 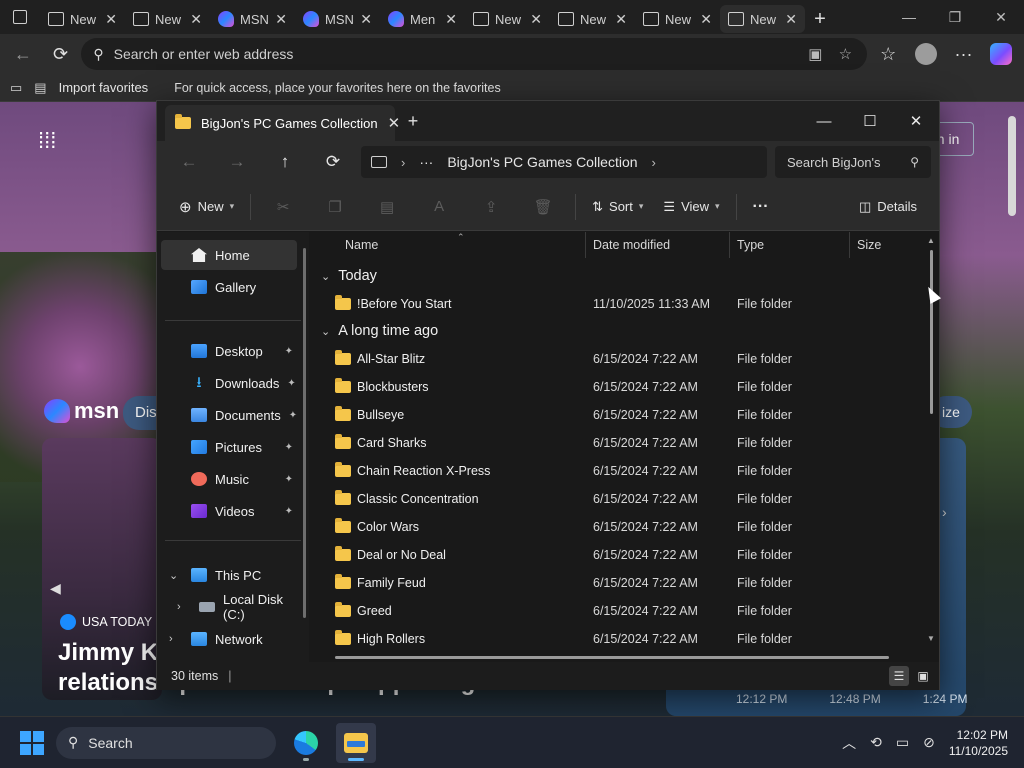 I want to click on carousel-next-icon: ›, so click(x=944, y=512).